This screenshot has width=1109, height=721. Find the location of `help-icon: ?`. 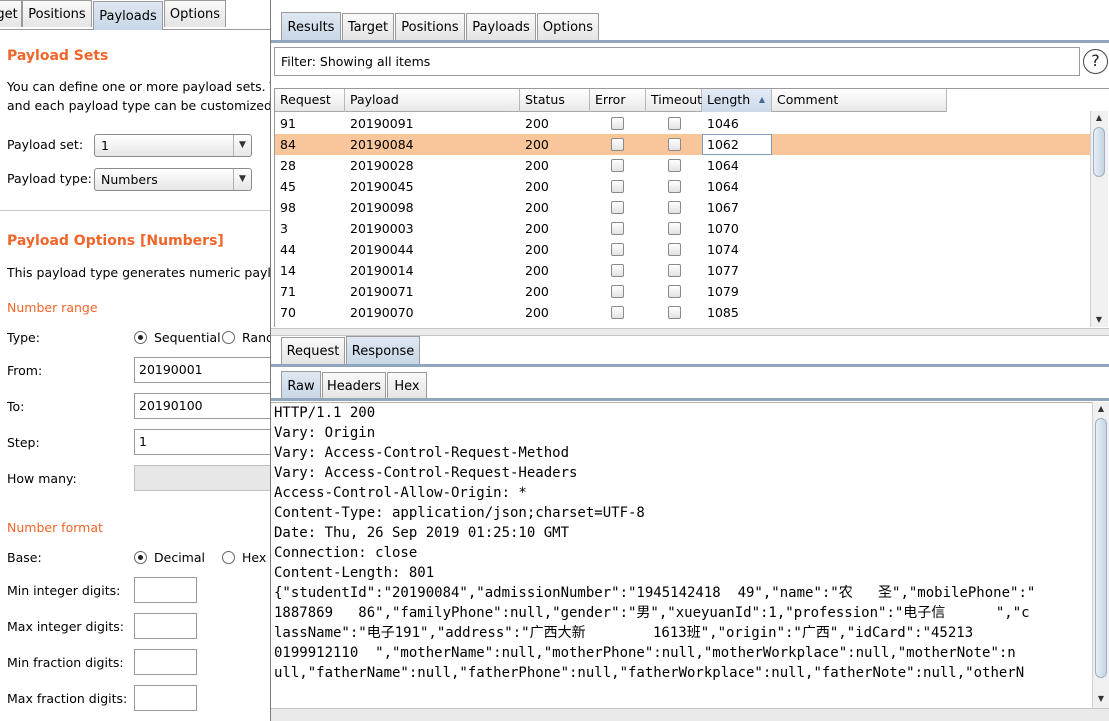

help-icon: ? is located at coordinates (1095, 61).